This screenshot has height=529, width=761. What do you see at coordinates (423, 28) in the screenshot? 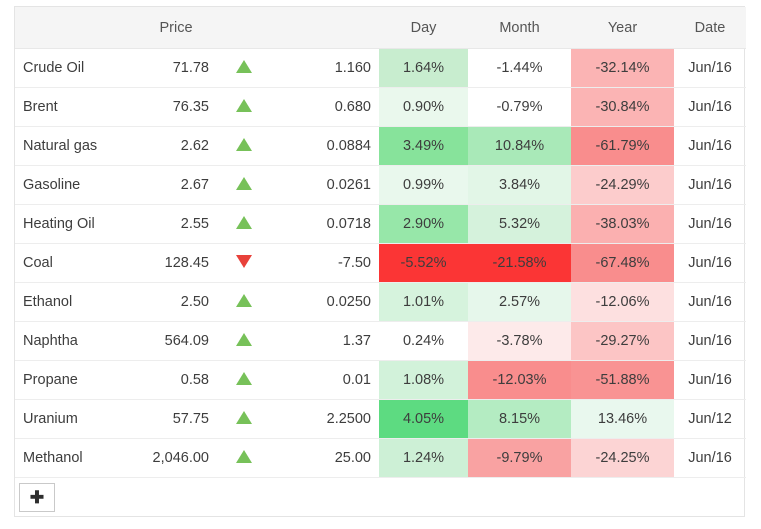
I see `column-header-day: Day` at bounding box center [423, 28].